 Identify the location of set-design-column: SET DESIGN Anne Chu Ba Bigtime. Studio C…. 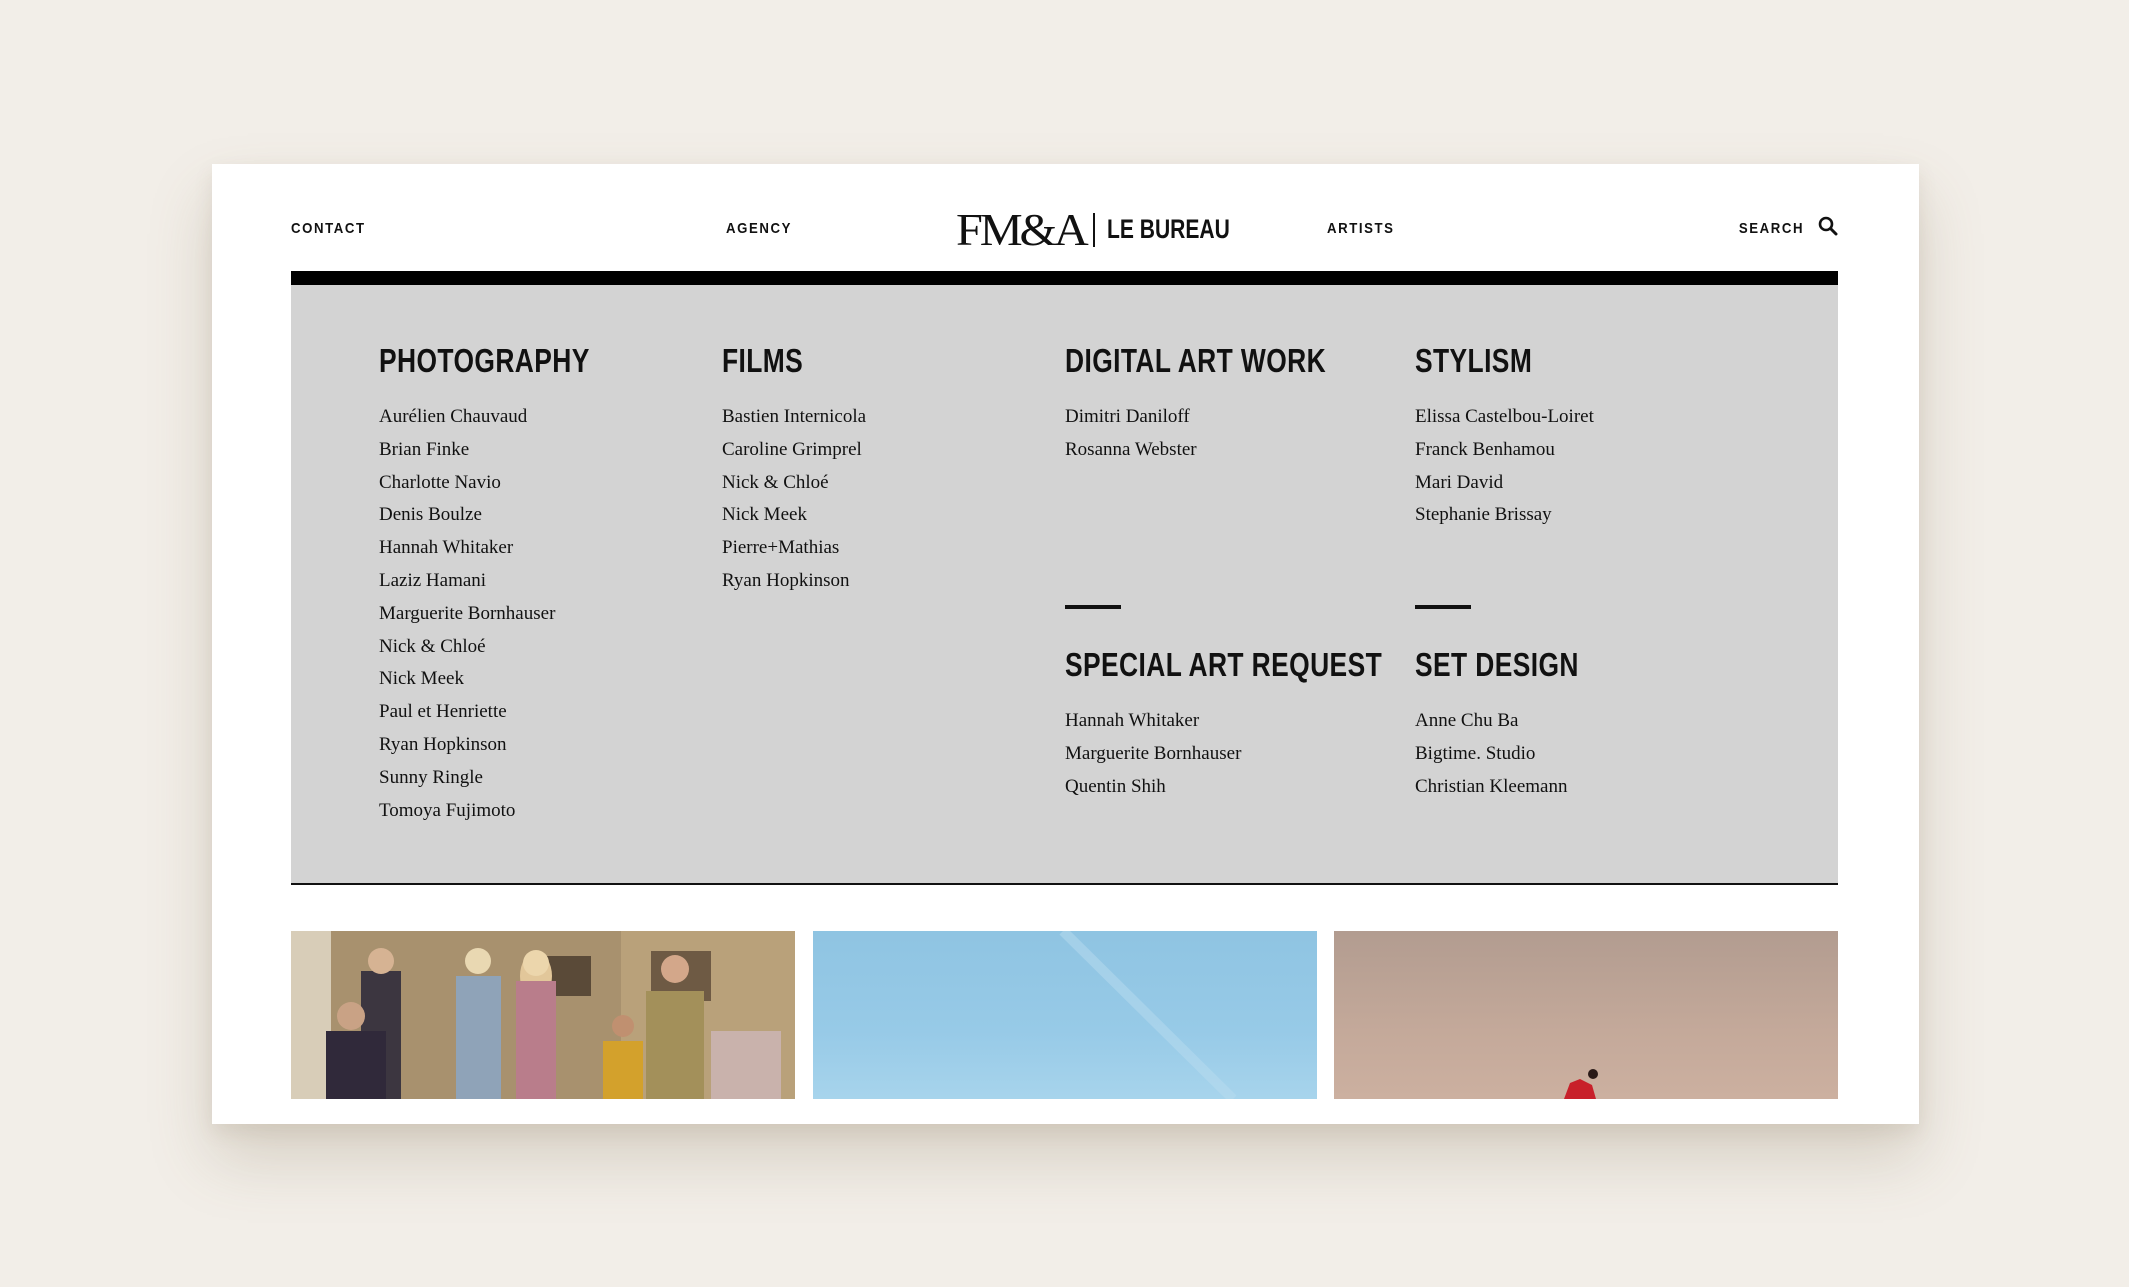
(1517, 704).